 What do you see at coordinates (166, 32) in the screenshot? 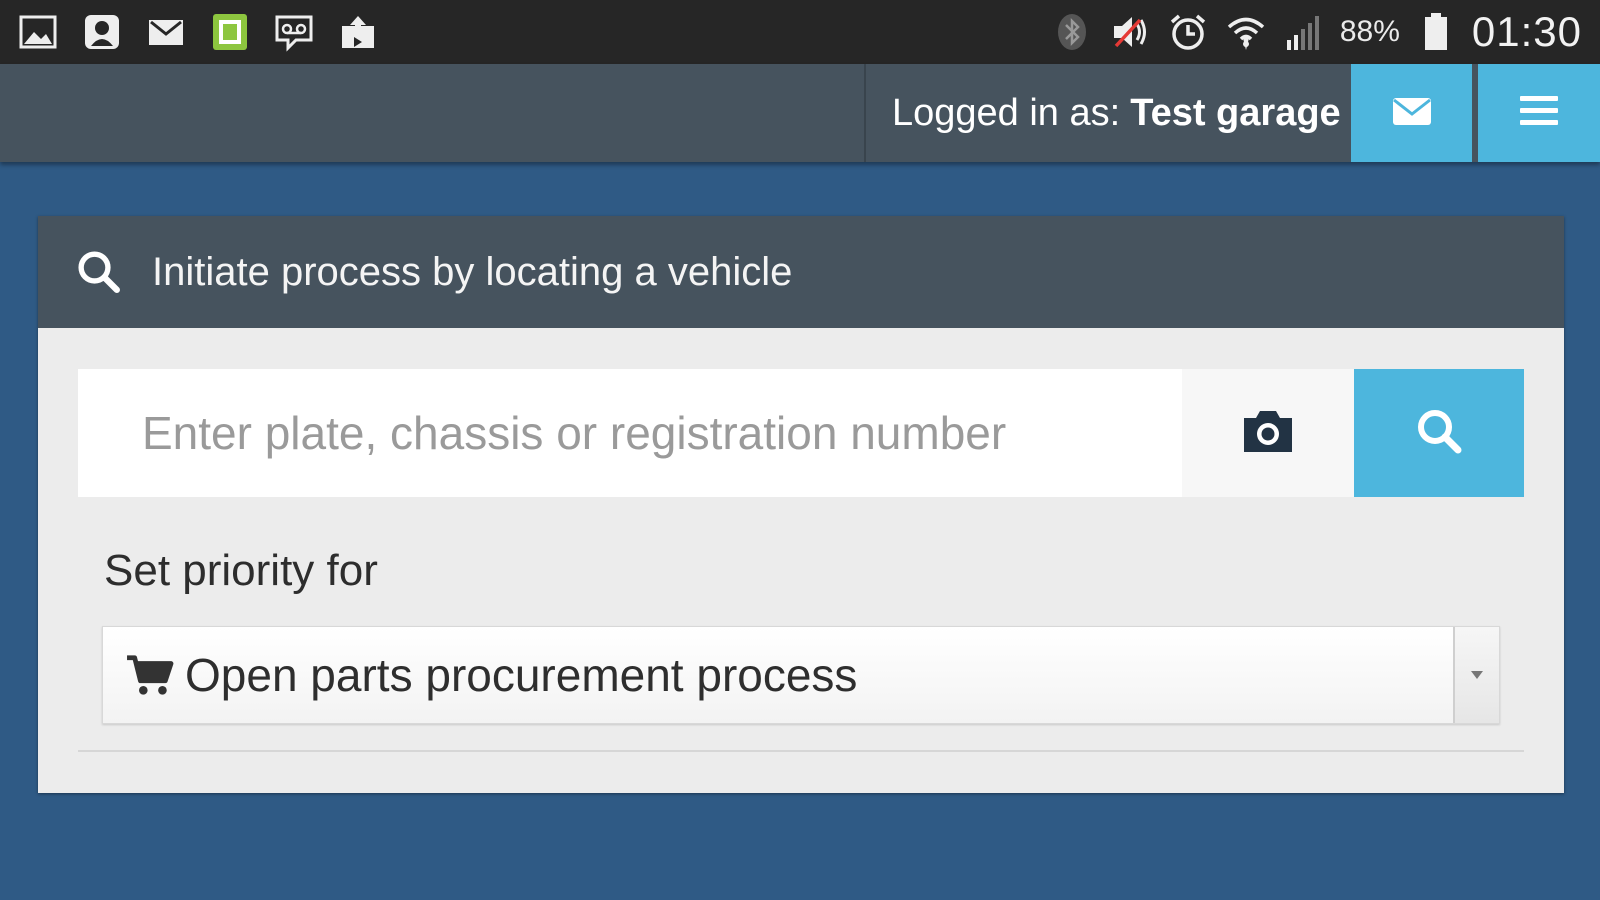
I see `gmail-icon` at bounding box center [166, 32].